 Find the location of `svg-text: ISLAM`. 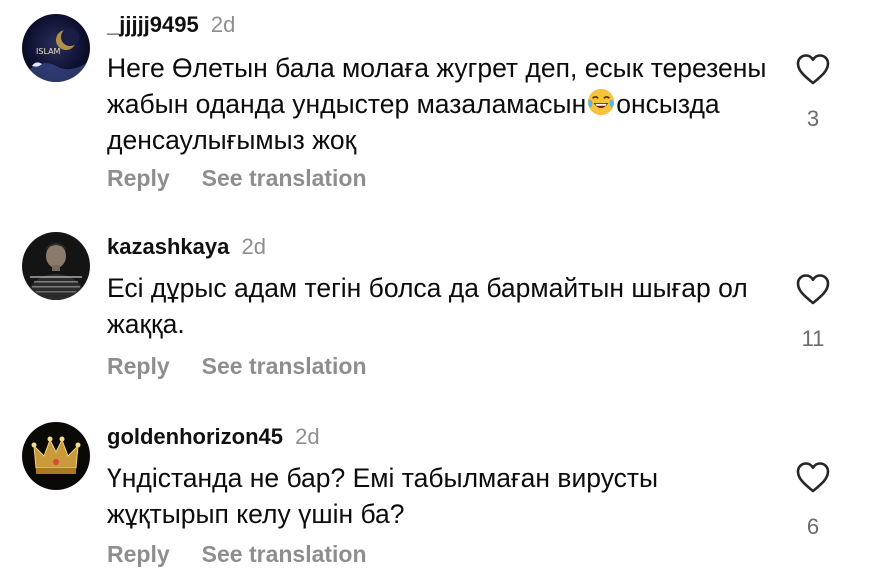

svg-text: ISLAM is located at coordinates (48, 51).